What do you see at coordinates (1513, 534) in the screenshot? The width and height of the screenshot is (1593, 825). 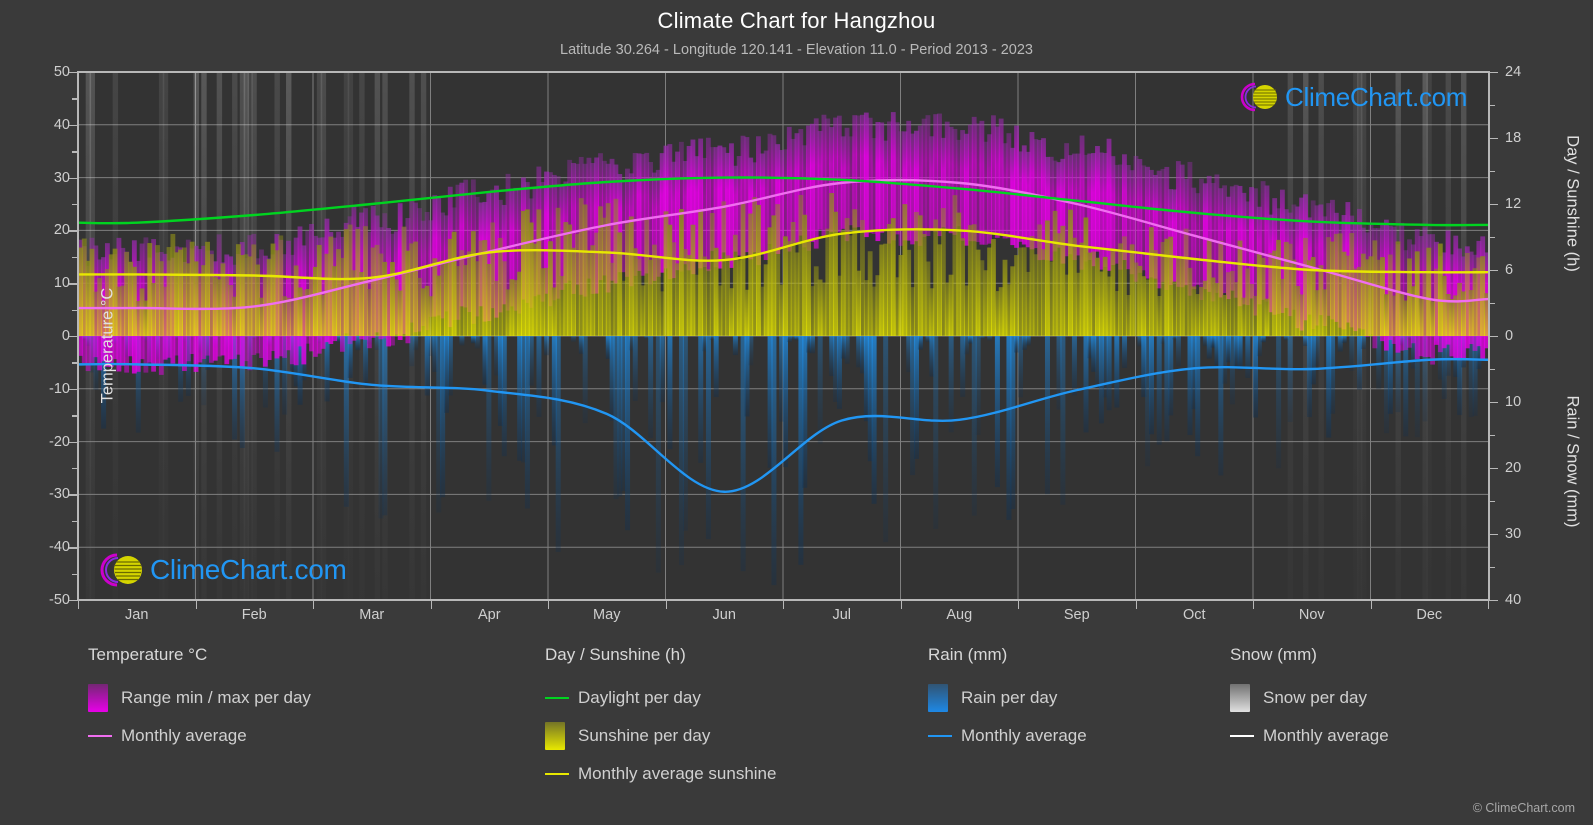 I see `axis-right-bottom-tick-label: 30` at bounding box center [1513, 534].